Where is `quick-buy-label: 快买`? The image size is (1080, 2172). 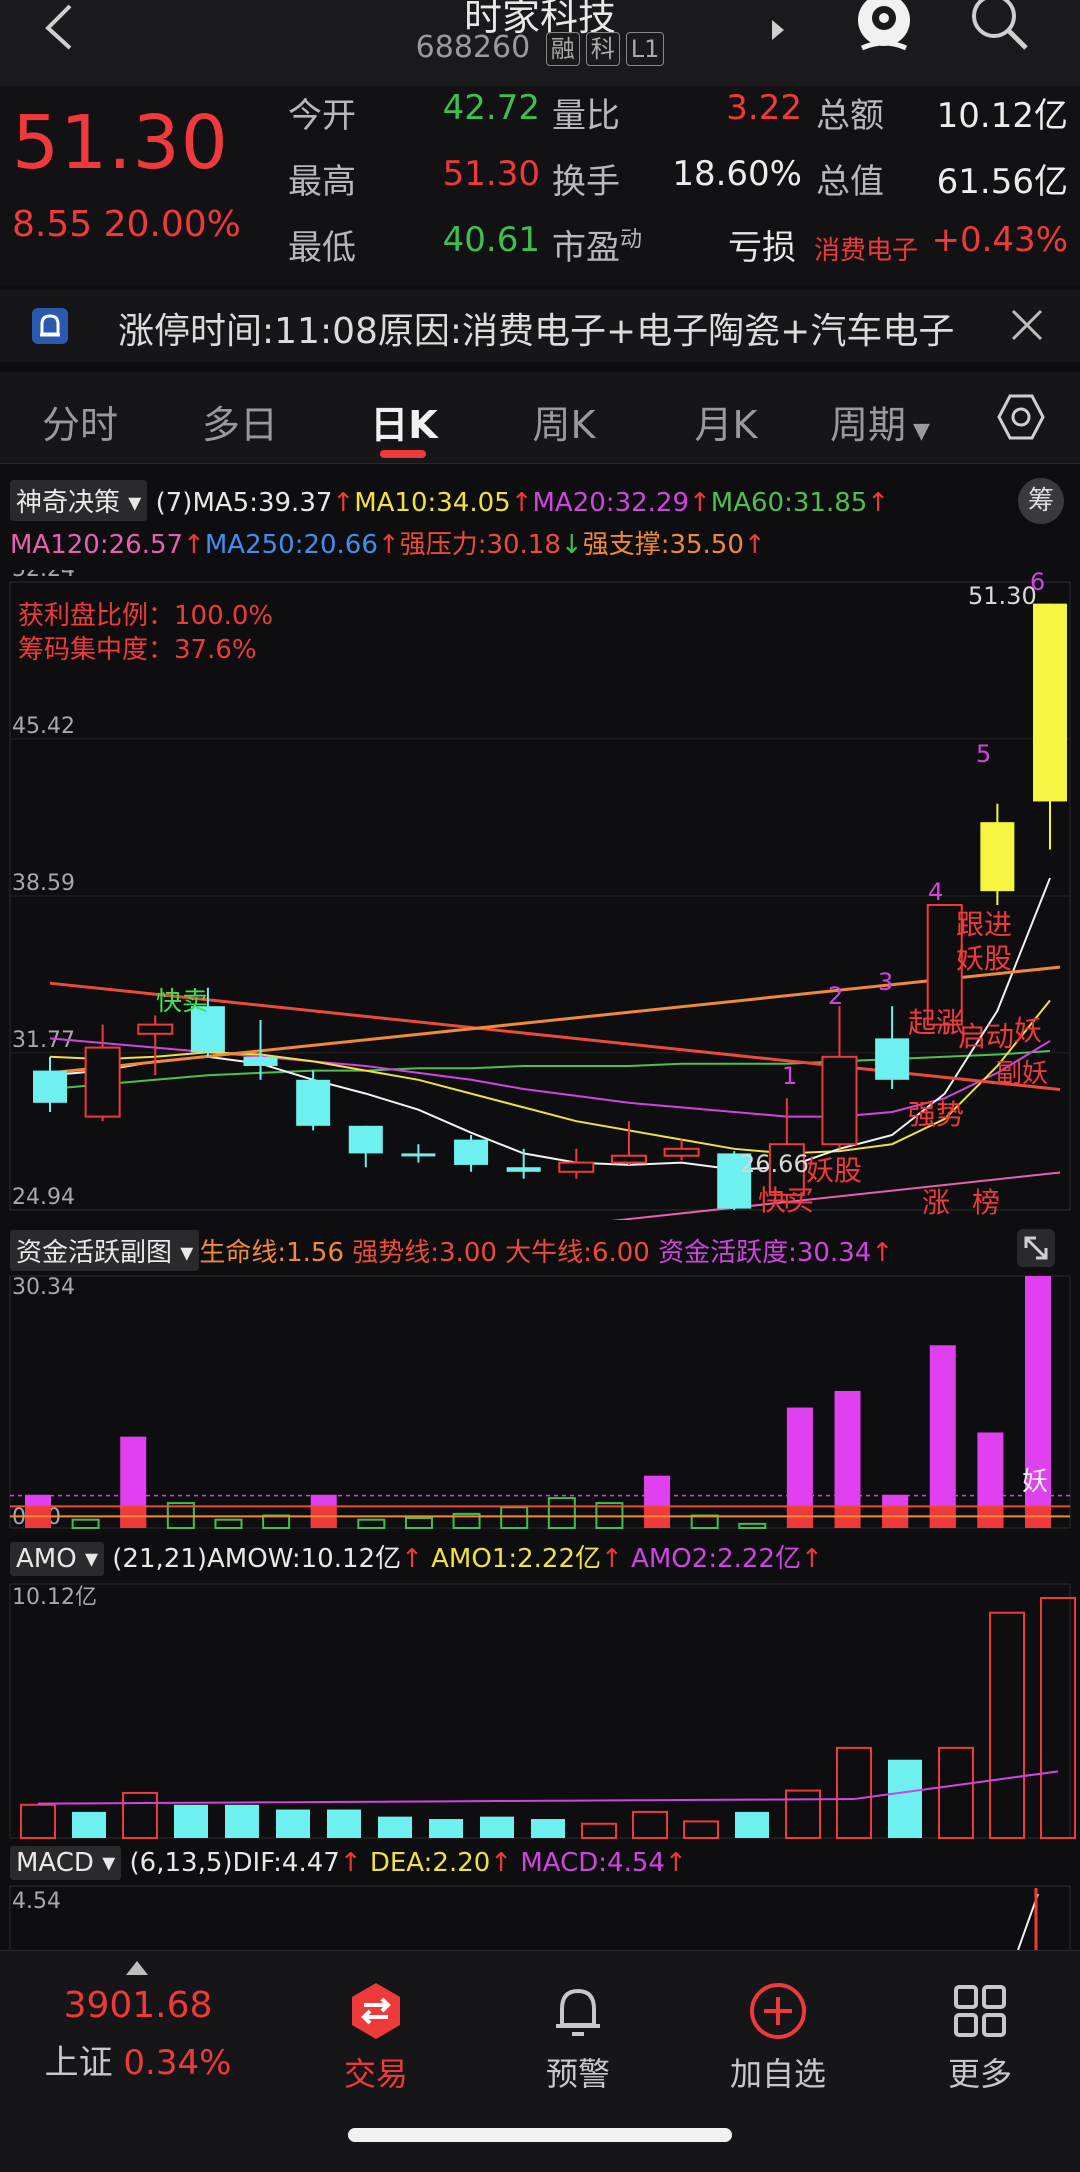 quick-buy-label: 快买 is located at coordinates (786, 1200).